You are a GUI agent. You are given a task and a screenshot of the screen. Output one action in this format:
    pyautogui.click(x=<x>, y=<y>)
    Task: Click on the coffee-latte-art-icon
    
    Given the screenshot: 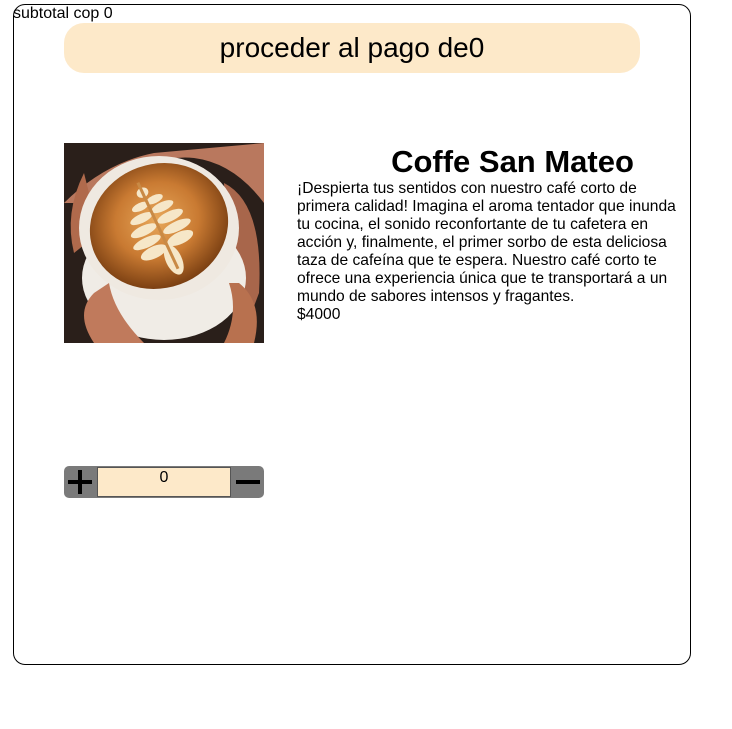 What is the action you would take?
    pyautogui.click(x=164, y=243)
    